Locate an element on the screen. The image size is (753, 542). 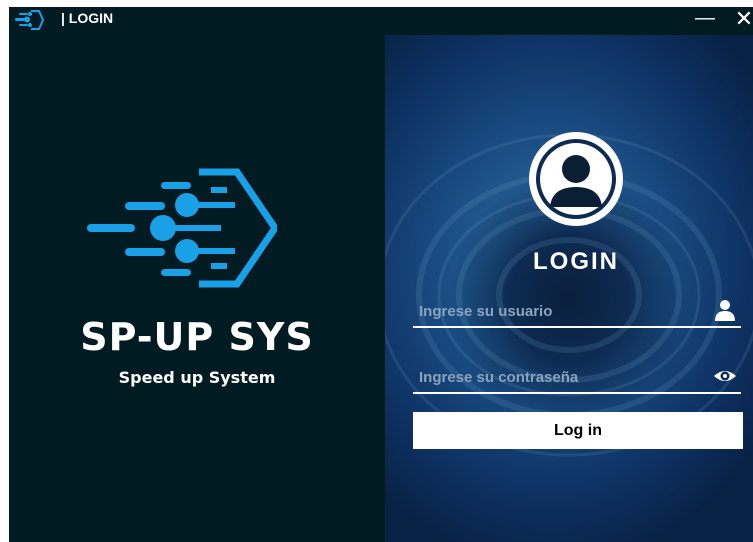
window-title: | LOGIN is located at coordinates (87, 18).